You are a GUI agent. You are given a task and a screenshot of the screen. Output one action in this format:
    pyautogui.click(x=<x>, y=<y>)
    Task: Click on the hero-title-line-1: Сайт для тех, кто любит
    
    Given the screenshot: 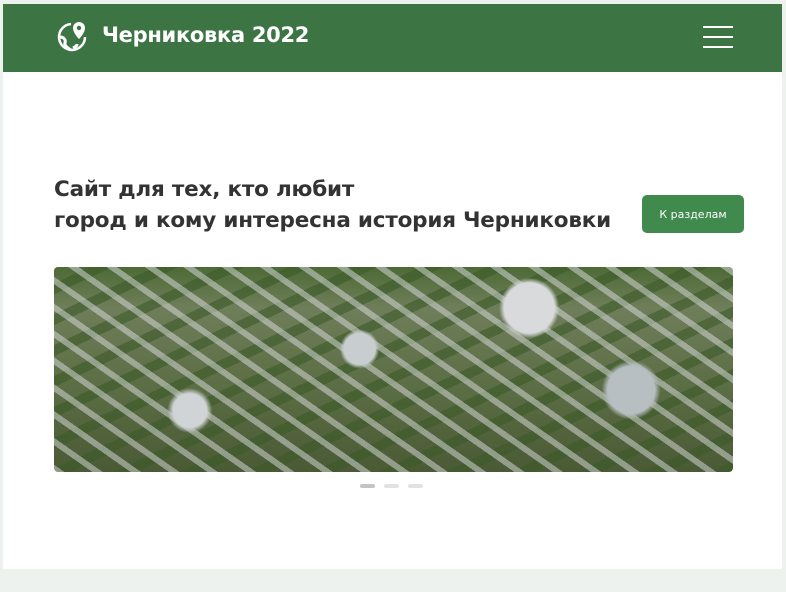 What is the action you would take?
    pyautogui.click(x=204, y=189)
    